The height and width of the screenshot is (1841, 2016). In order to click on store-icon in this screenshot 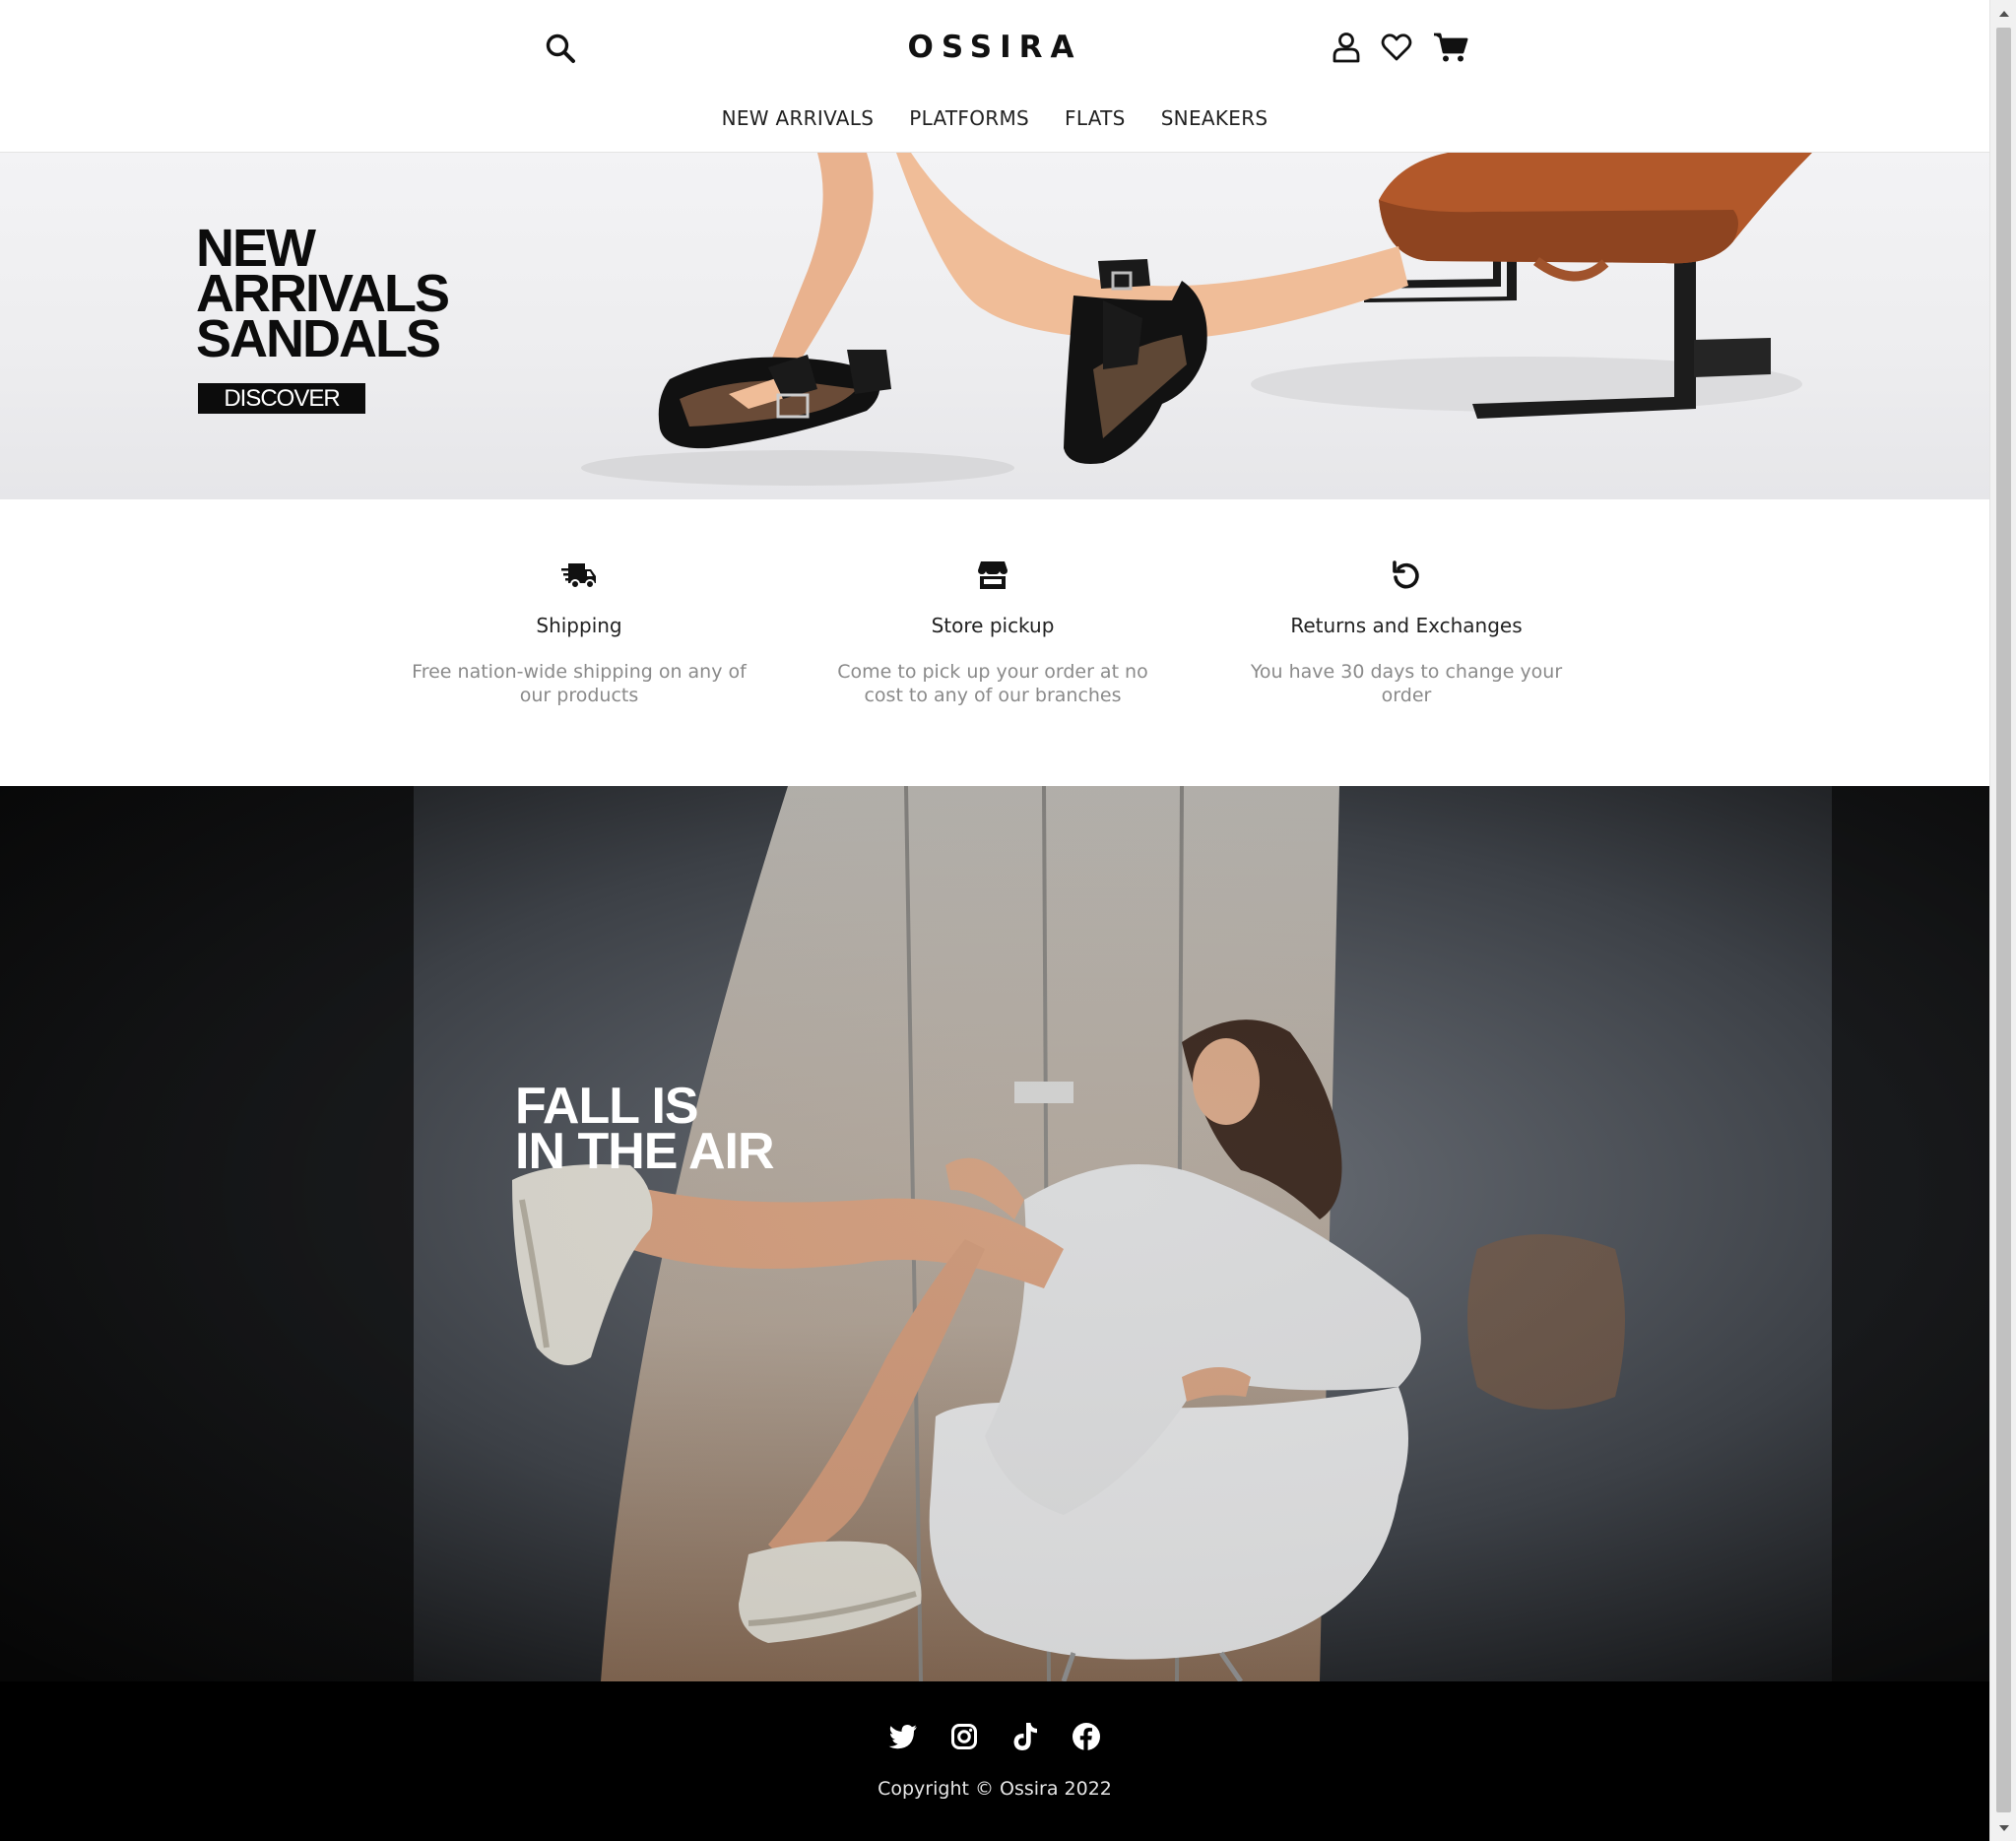, I will do `click(992, 575)`.